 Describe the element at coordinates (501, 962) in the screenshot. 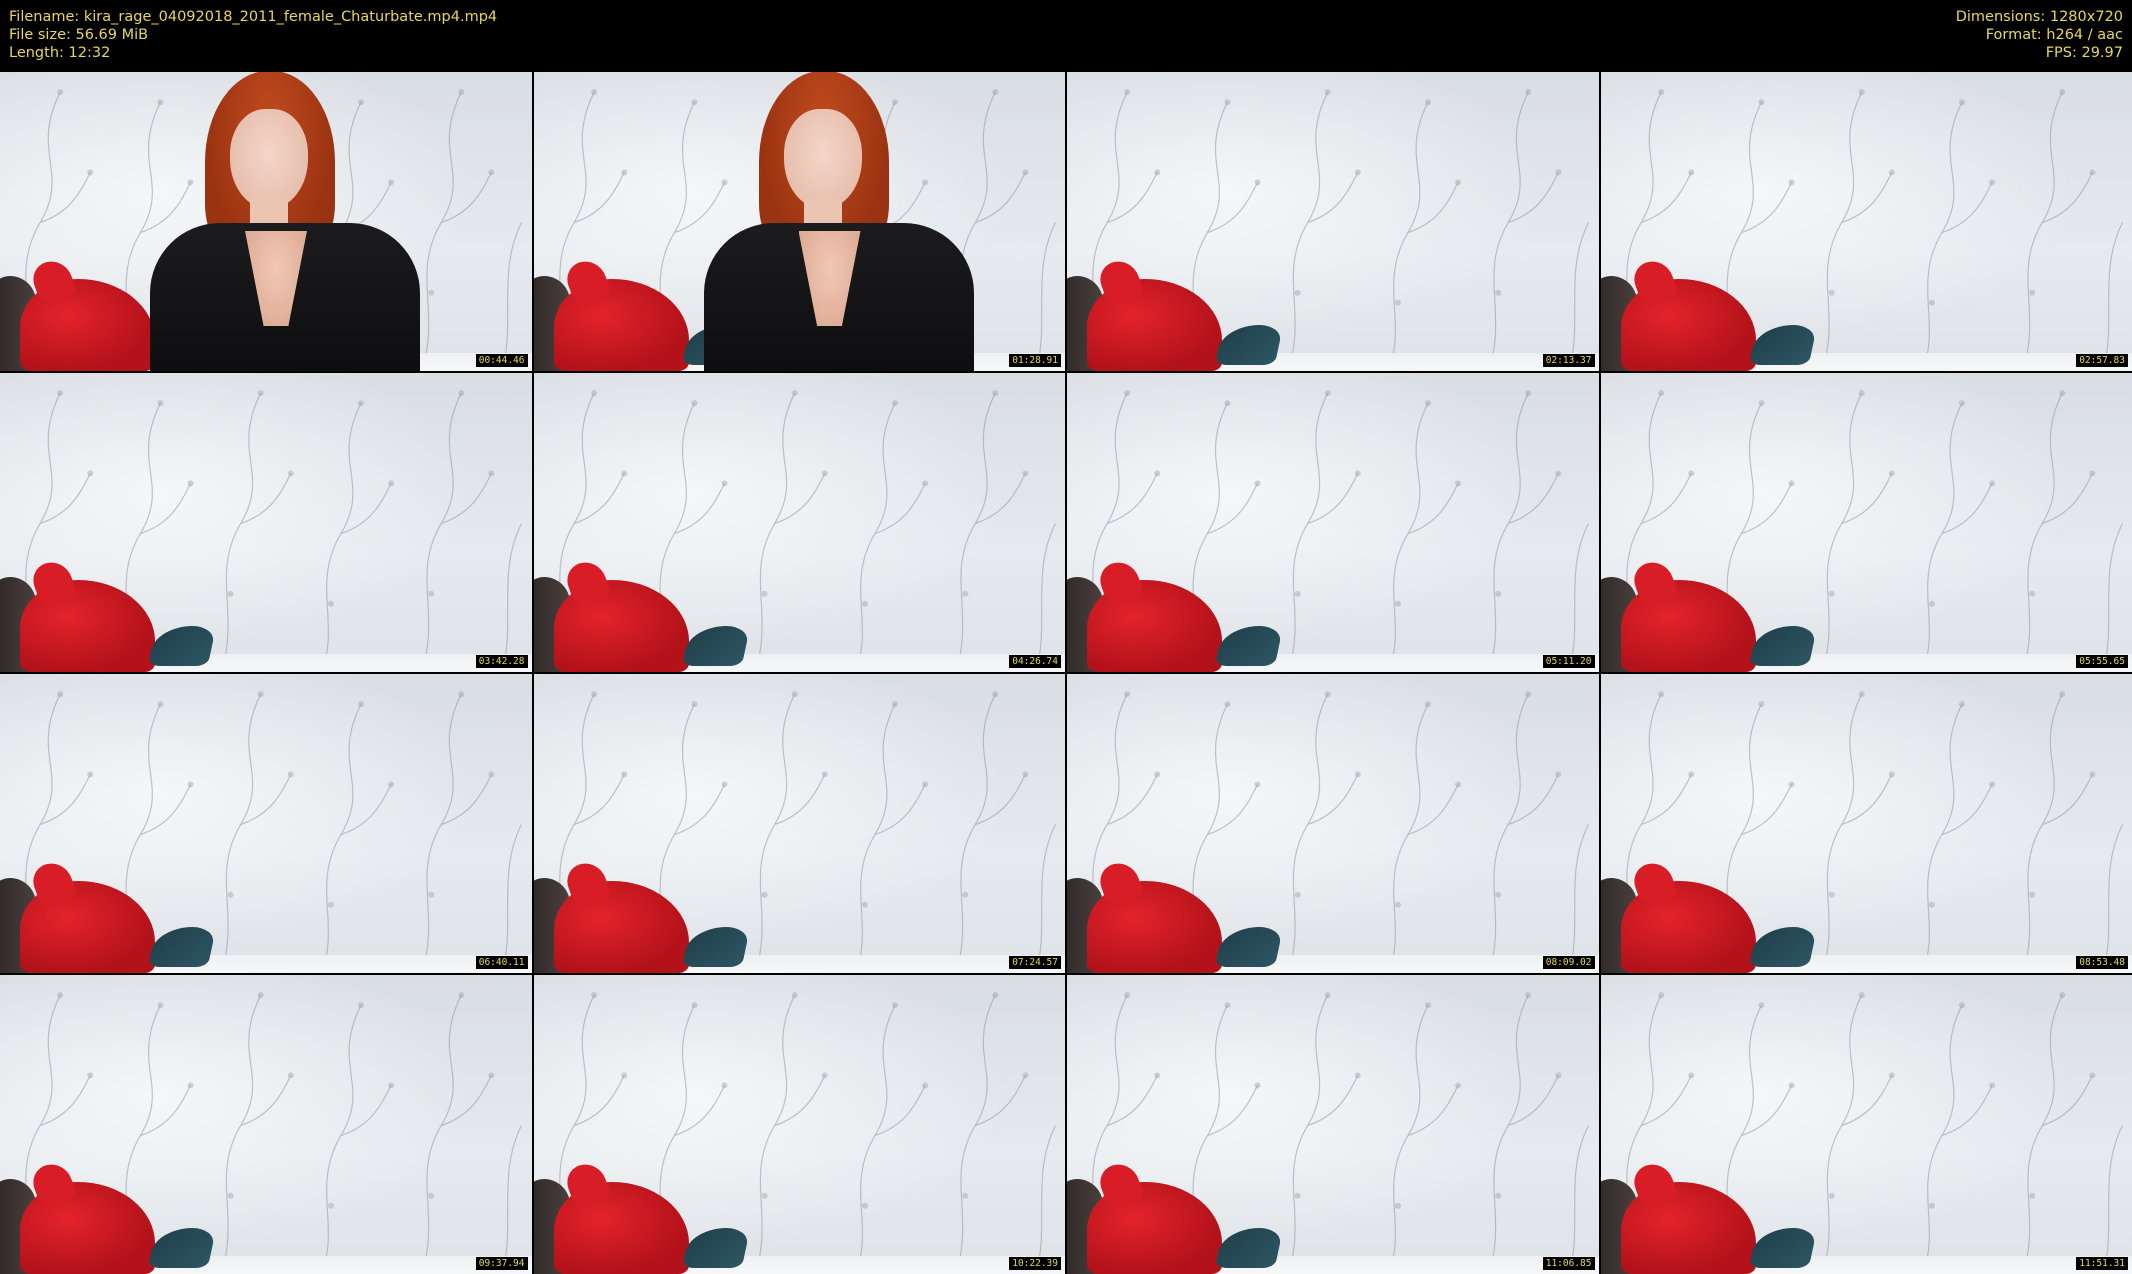

I see `timestamp-label: 06:40.11` at that location.